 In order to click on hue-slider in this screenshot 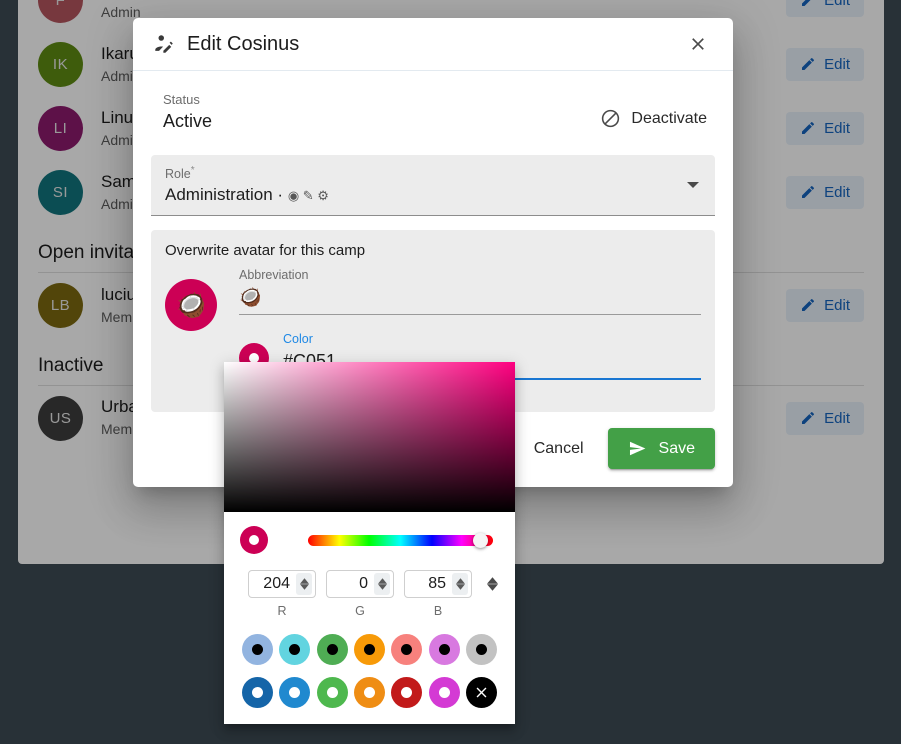, I will do `click(400, 540)`.